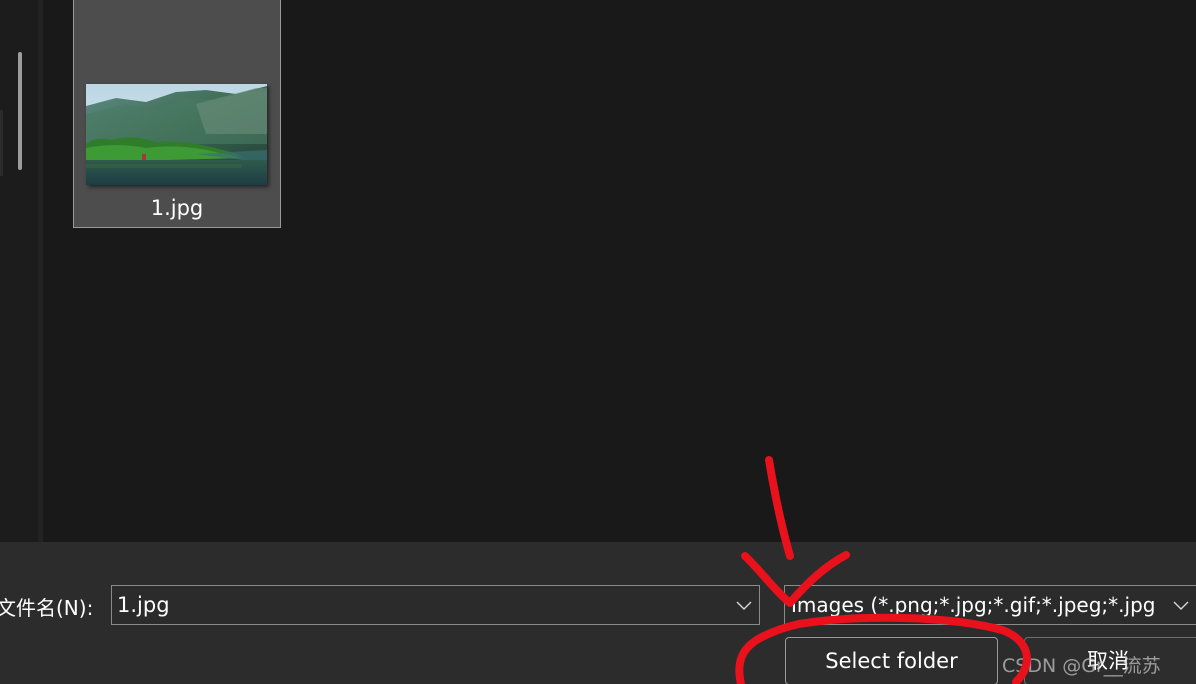  What do you see at coordinates (19, 271) in the screenshot?
I see `navigation-pane` at bounding box center [19, 271].